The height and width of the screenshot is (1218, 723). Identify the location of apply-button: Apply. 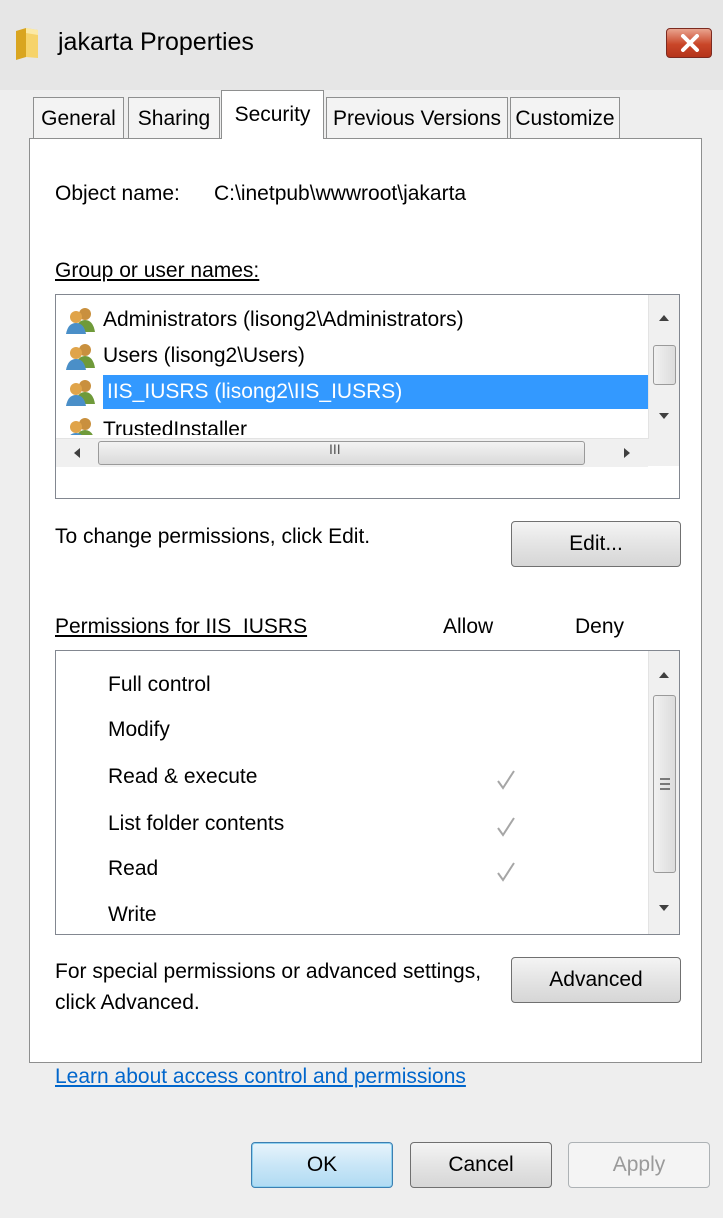
(639, 1165).